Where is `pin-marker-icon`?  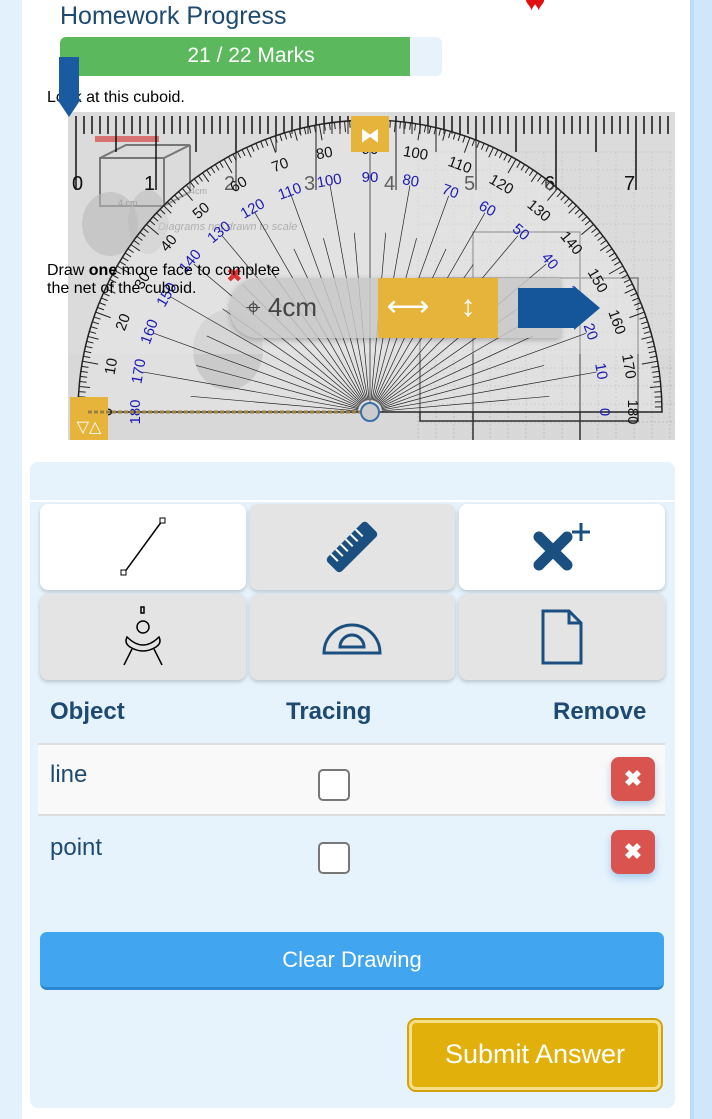
pin-marker-icon is located at coordinates (69, 87).